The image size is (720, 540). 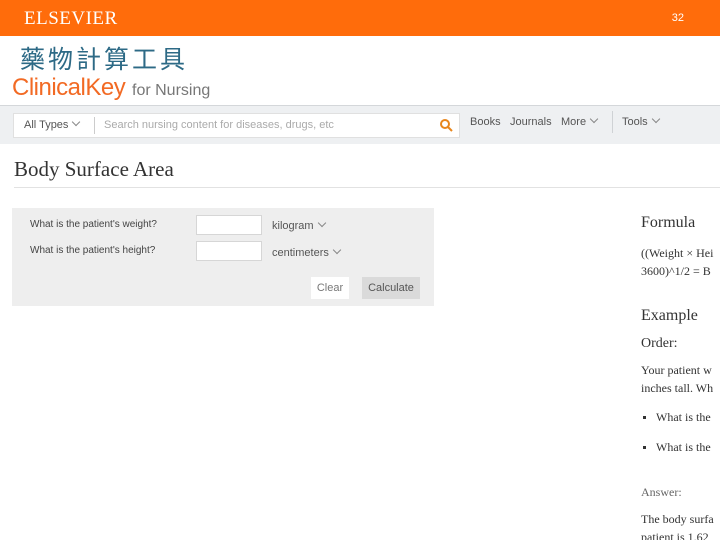 What do you see at coordinates (171, 90) in the screenshot?
I see `for-nursing-label: for Nursing` at bounding box center [171, 90].